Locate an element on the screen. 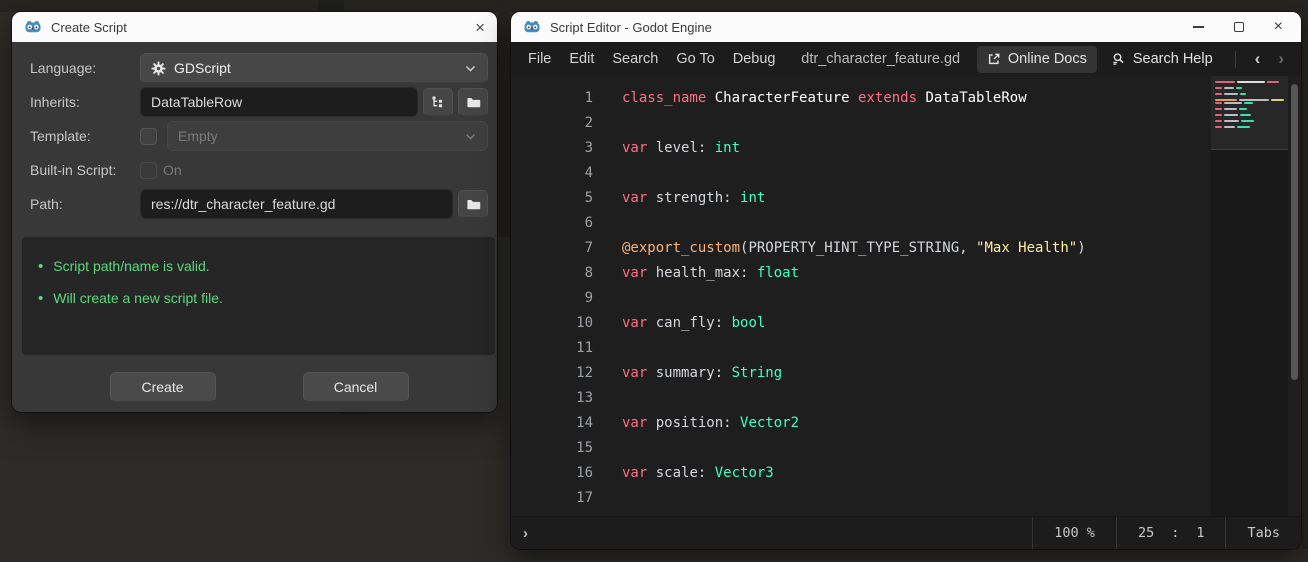 This screenshot has height=562, width=1308. gear-icon is located at coordinates (158, 68).